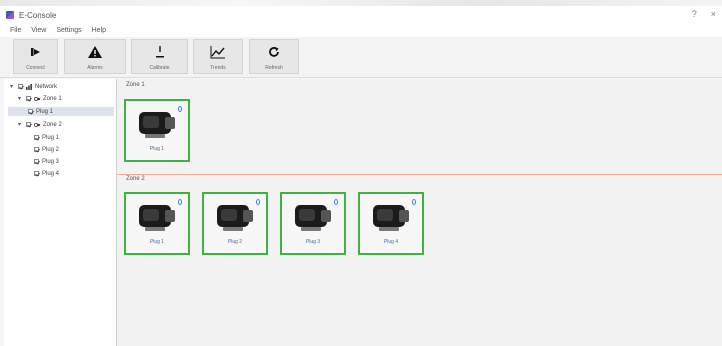  I want to click on title-bar: E‑Console ? ×, so click(361, 15).